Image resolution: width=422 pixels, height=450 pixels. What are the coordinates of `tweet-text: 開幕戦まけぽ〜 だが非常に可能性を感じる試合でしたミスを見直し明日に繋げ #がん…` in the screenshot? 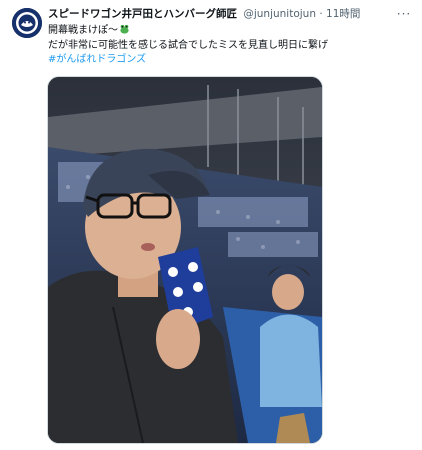 It's located at (229, 45).